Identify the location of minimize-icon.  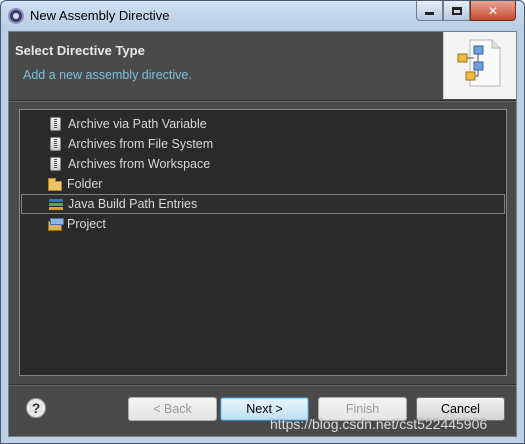
(429, 13).